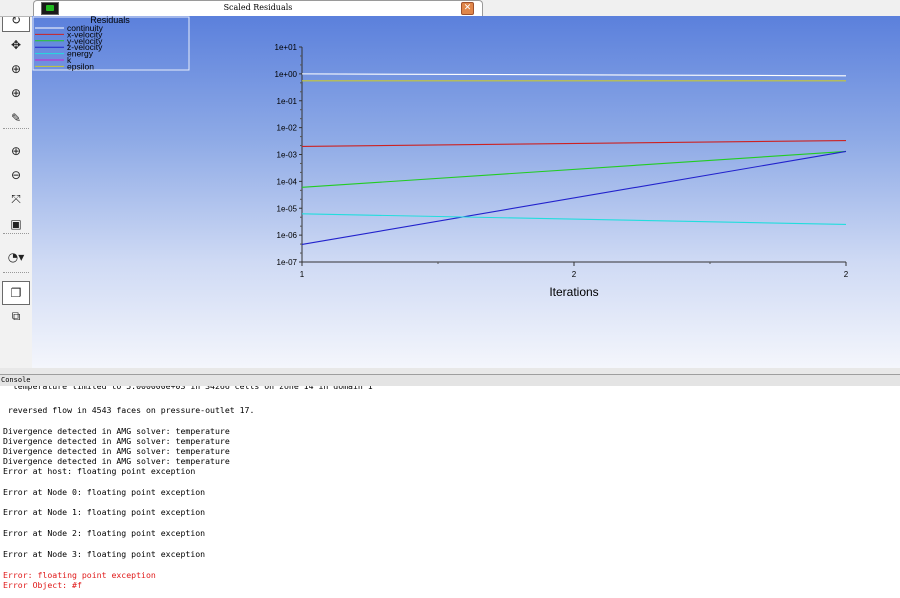 This screenshot has width=900, height=598. What do you see at coordinates (16, 175) in the screenshot?
I see `zoom-out-tool: ⊖` at bounding box center [16, 175].